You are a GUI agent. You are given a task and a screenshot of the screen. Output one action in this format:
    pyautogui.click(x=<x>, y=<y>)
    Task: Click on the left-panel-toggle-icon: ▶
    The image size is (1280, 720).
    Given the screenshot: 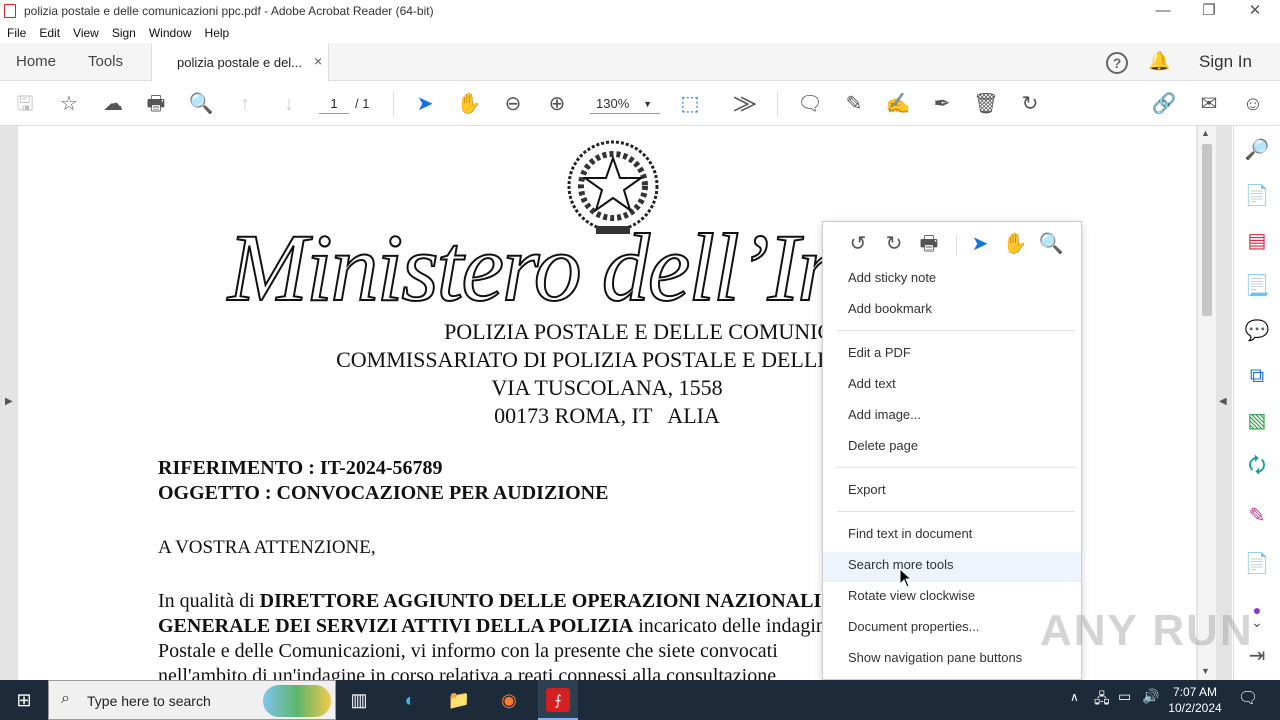 What is the action you would take?
    pyautogui.click(x=9, y=401)
    